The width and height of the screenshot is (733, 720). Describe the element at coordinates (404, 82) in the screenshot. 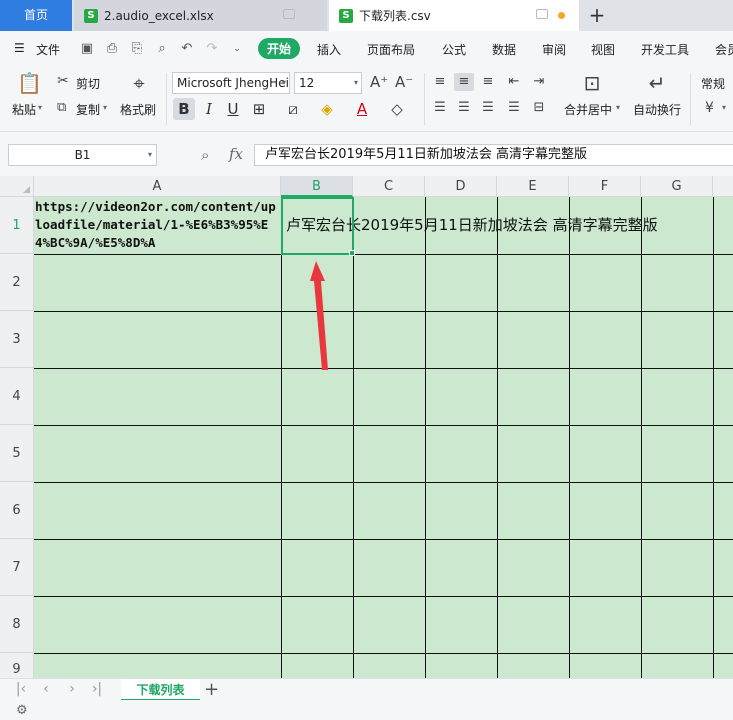

I see `decrease-font-icon: A⁻` at that location.